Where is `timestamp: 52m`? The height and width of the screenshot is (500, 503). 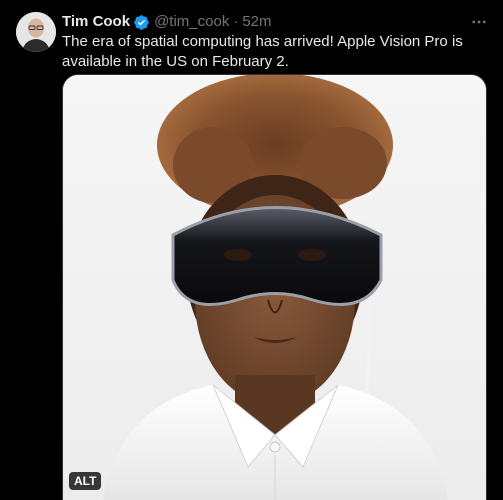
timestamp: 52m is located at coordinates (256, 22).